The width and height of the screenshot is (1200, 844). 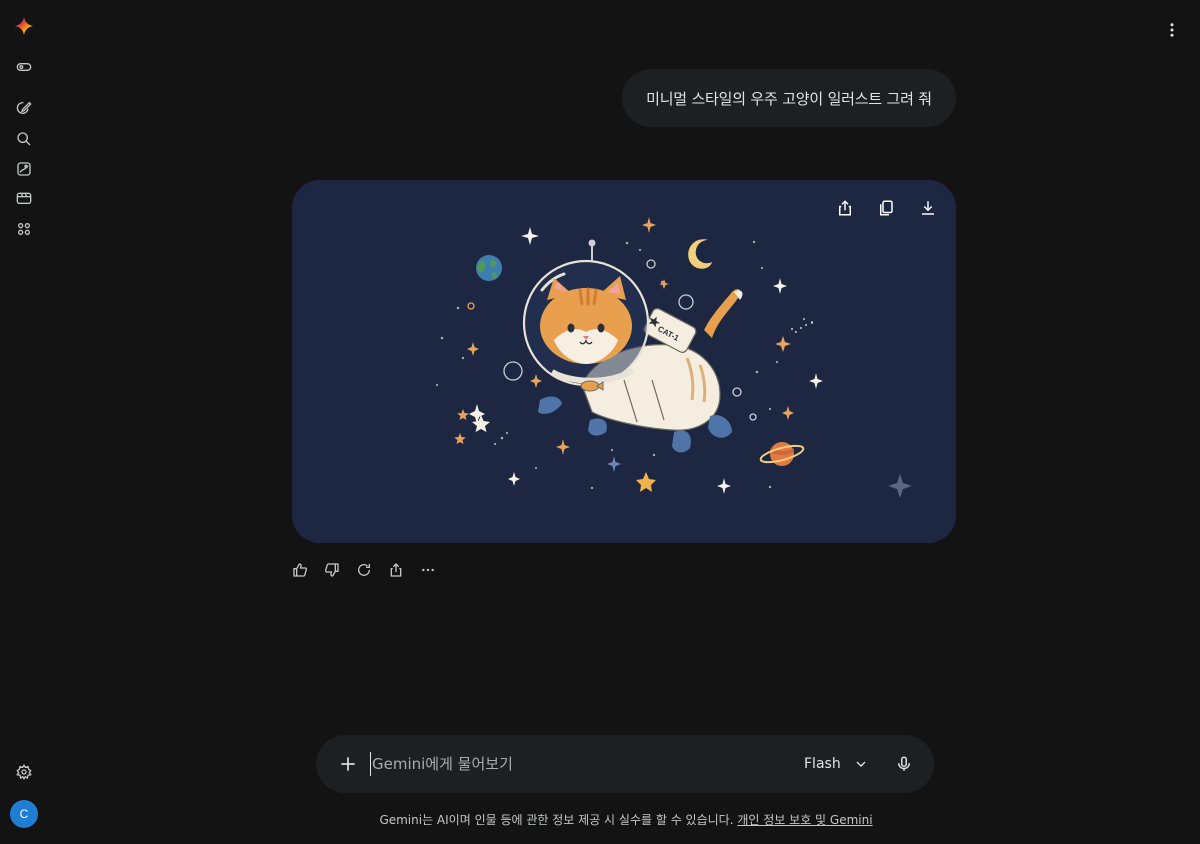 I want to click on model-label: Flash, so click(x=822, y=764).